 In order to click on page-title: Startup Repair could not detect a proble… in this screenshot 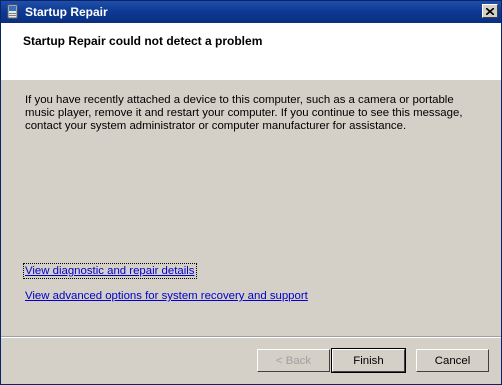, I will do `click(143, 41)`.